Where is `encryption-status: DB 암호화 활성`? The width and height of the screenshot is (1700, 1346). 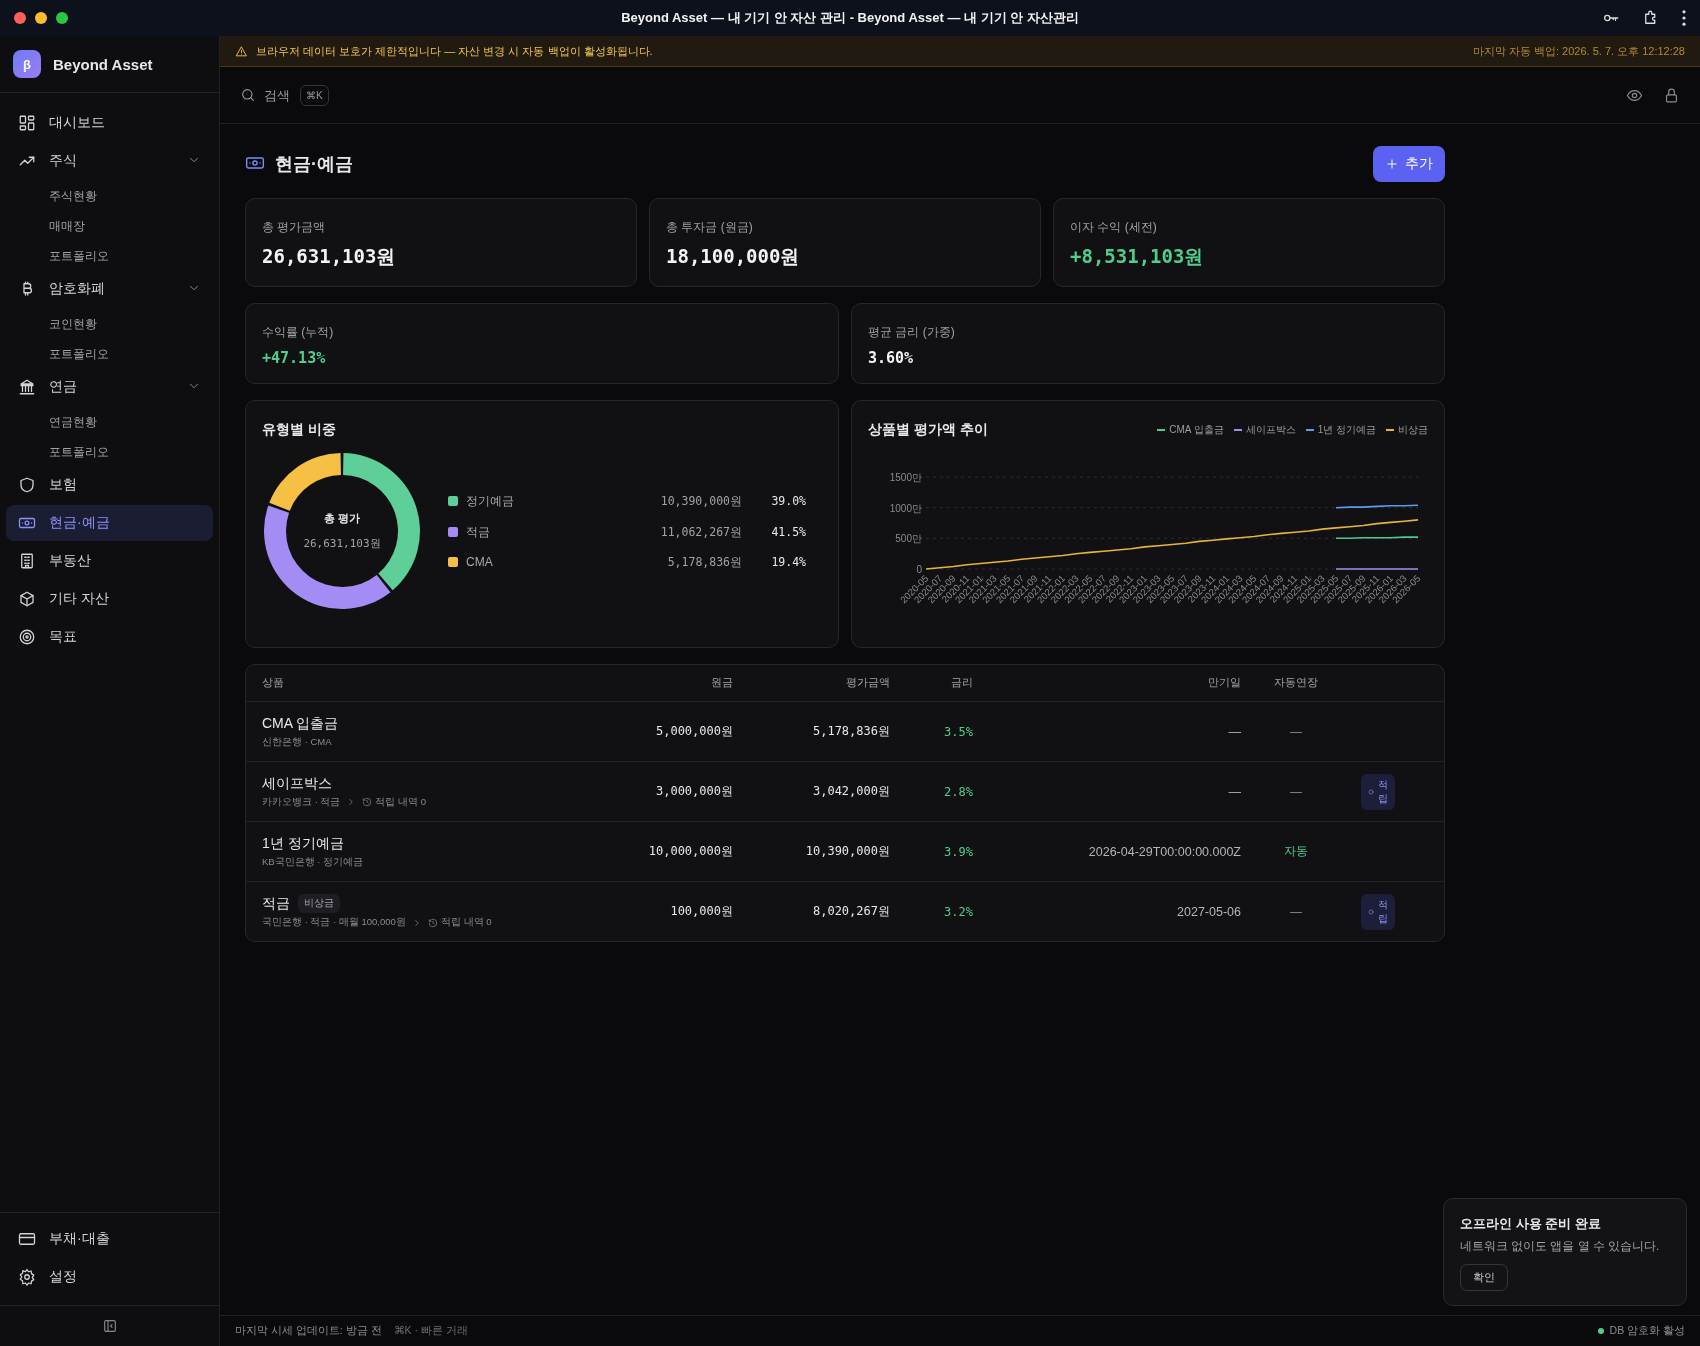 encryption-status: DB 암호화 활성 is located at coordinates (1647, 1331).